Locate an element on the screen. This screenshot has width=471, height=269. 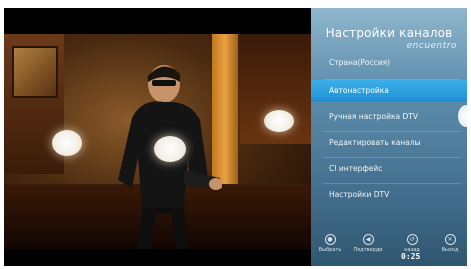
select-button: ● Выбрать is located at coordinates (330, 243).